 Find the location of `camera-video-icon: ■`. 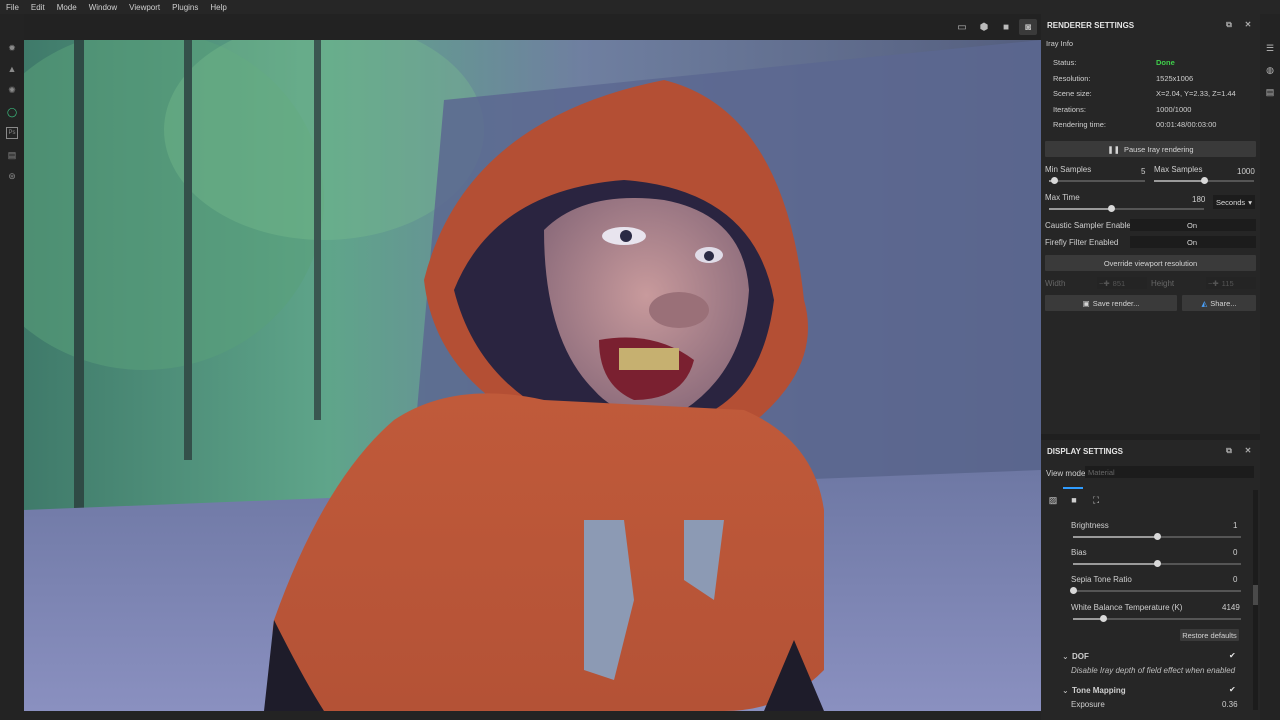

camera-video-icon: ■ is located at coordinates (1006, 27).